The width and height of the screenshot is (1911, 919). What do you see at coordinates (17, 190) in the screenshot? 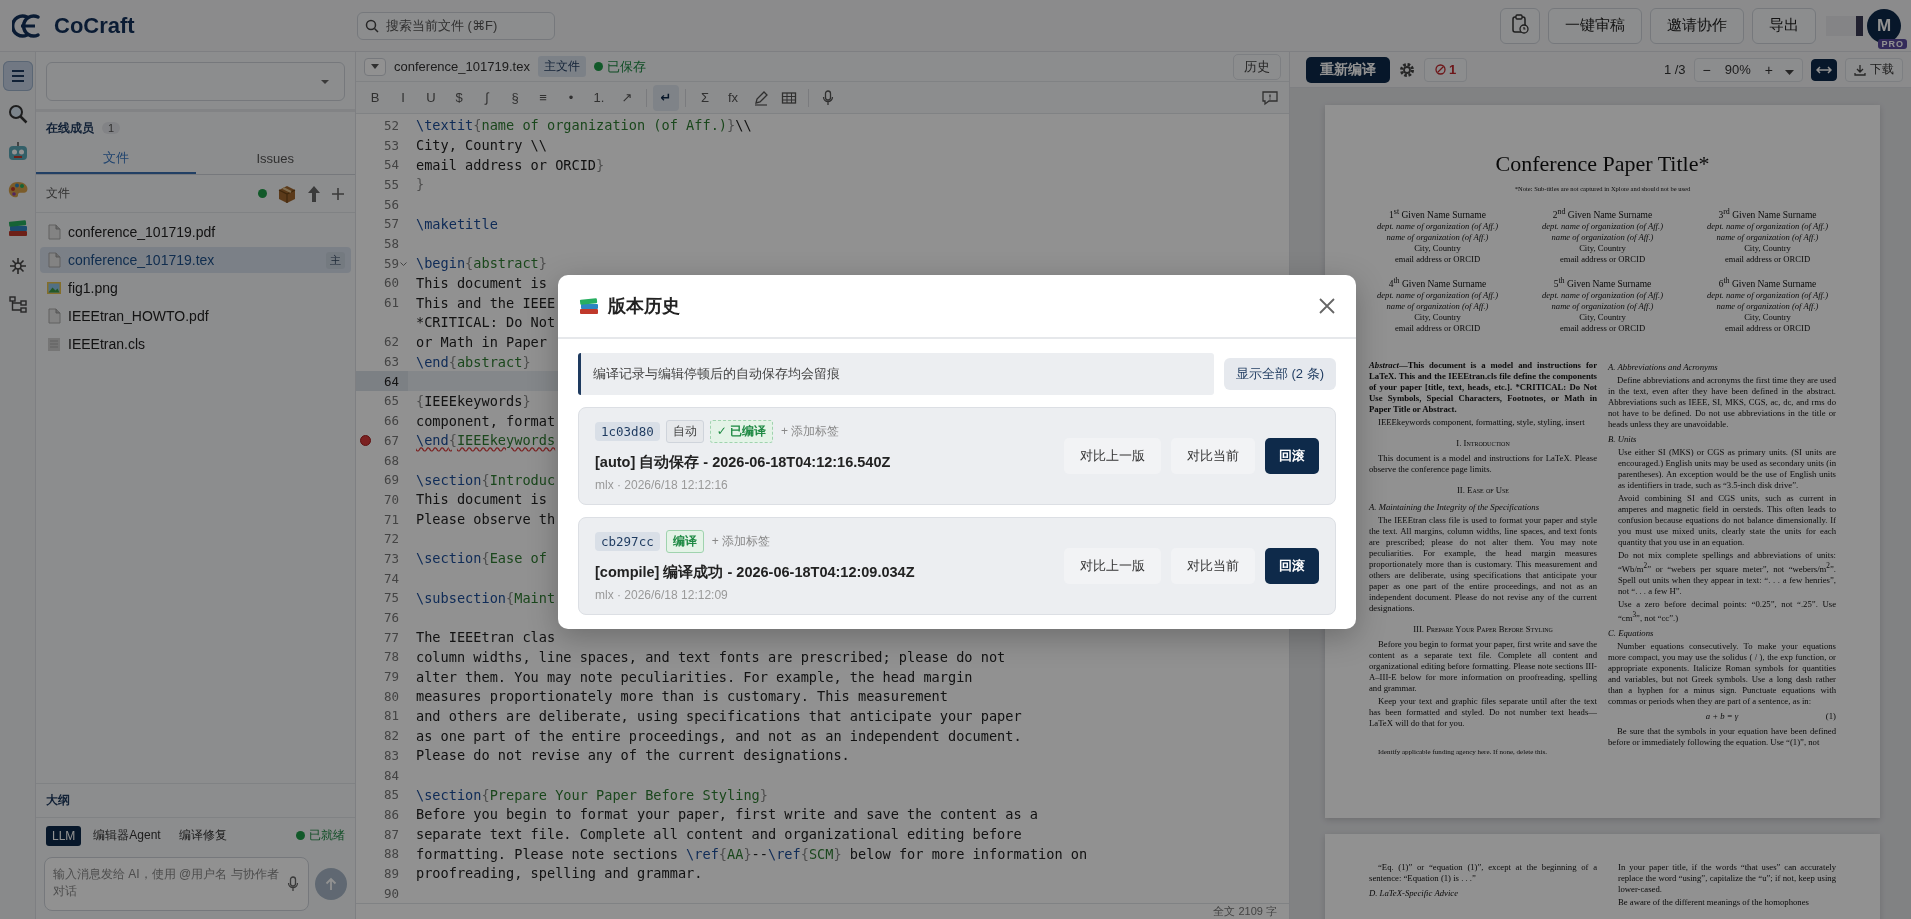
I see `palette-icon` at bounding box center [17, 190].